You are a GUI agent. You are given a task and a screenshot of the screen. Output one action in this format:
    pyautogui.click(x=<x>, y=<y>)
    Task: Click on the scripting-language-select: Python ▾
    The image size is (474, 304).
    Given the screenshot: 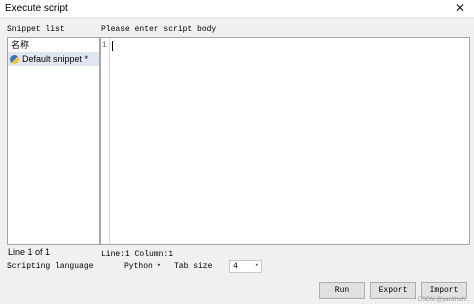 What is the action you would take?
    pyautogui.click(x=143, y=266)
    